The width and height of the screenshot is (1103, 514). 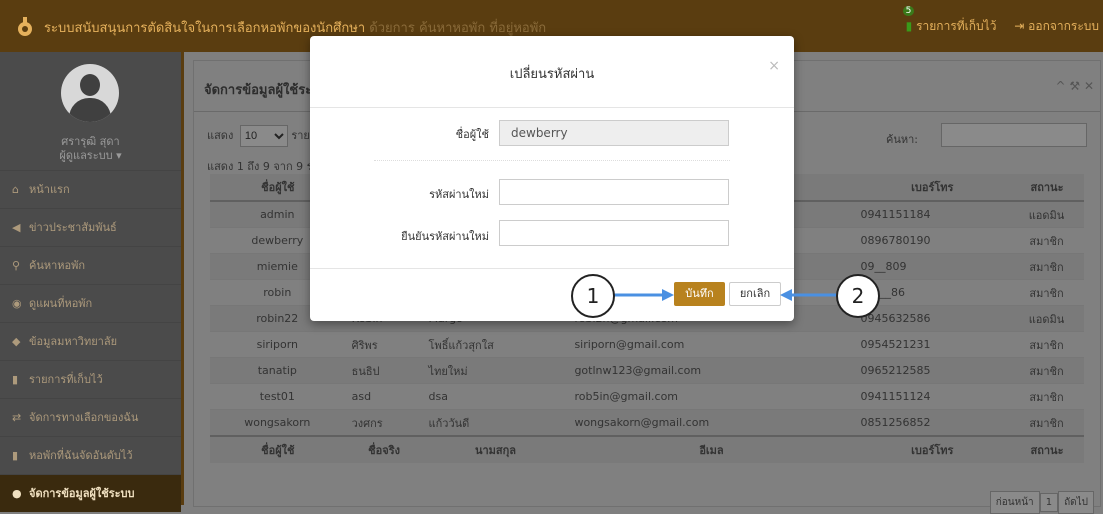 What do you see at coordinates (552, 107) in the screenshot?
I see `modal-header-divider` at bounding box center [552, 107].